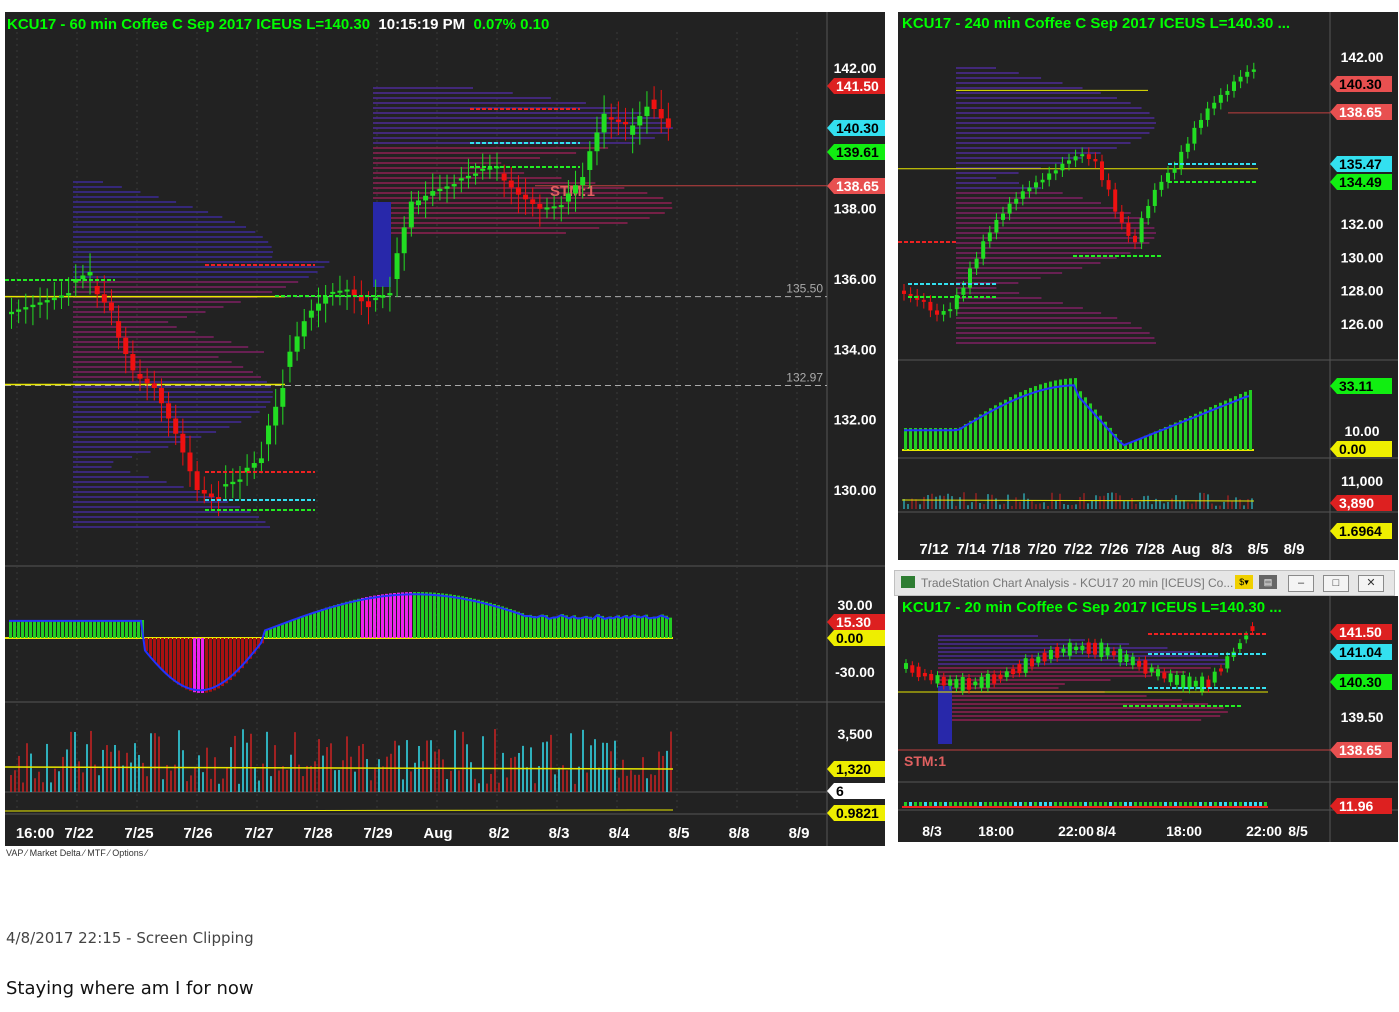  Describe the element at coordinates (1360, 750) in the screenshot. I see `price-flag-text: 138.65` at that location.